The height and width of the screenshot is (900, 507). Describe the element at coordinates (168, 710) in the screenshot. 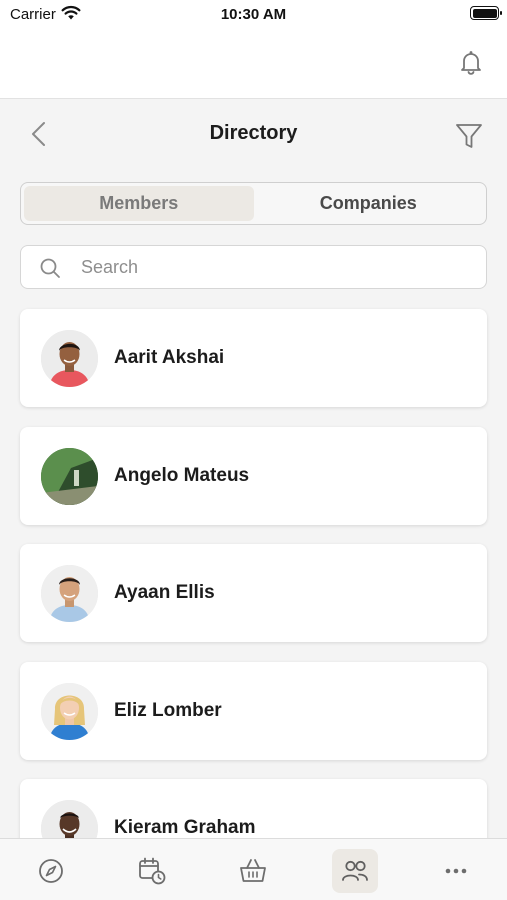

I see `member-name: Eliz Lomber` at that location.